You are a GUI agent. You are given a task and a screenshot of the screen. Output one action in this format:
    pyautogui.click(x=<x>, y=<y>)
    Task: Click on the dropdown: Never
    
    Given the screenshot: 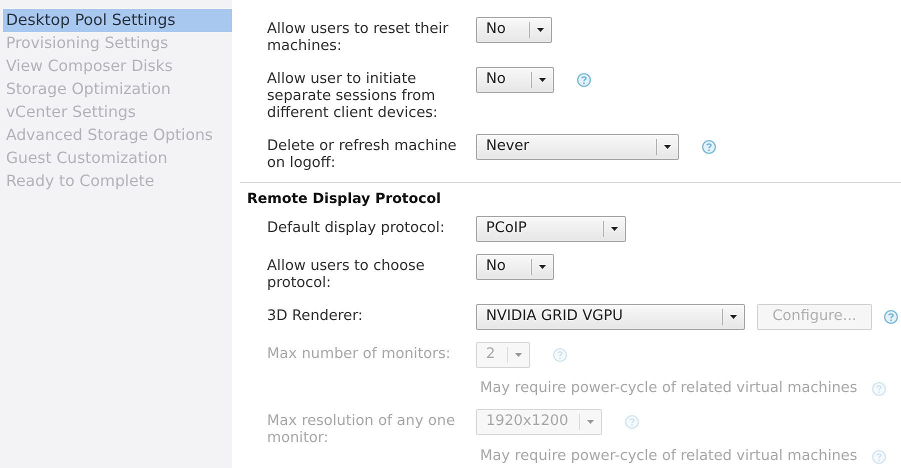 What is the action you would take?
    pyautogui.click(x=577, y=147)
    